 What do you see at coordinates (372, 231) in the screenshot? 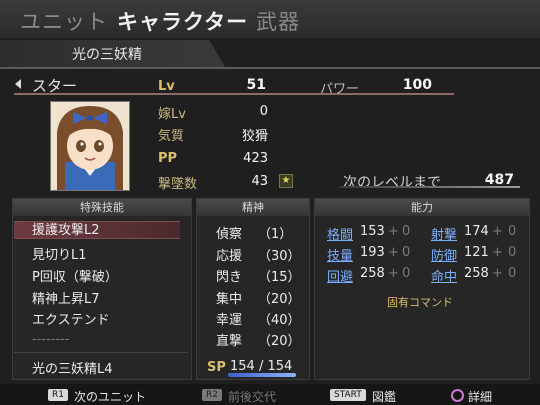
I see `ability-value: 153` at bounding box center [372, 231].